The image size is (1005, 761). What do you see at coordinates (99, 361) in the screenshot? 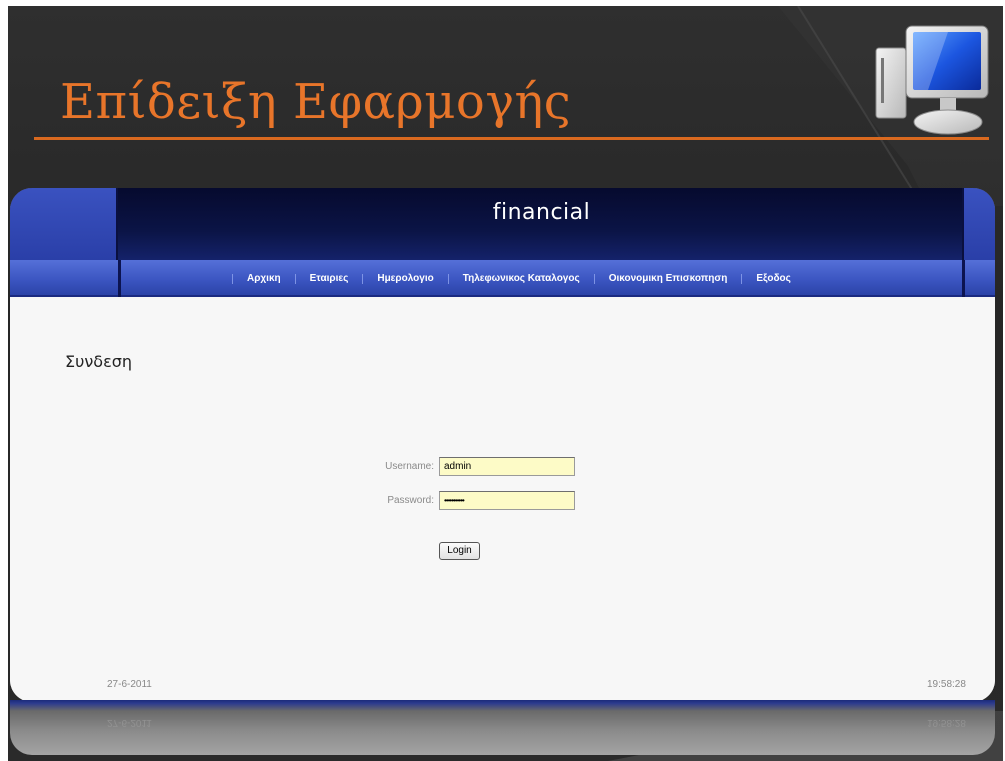
I see `page-title: Συνδεση` at bounding box center [99, 361].